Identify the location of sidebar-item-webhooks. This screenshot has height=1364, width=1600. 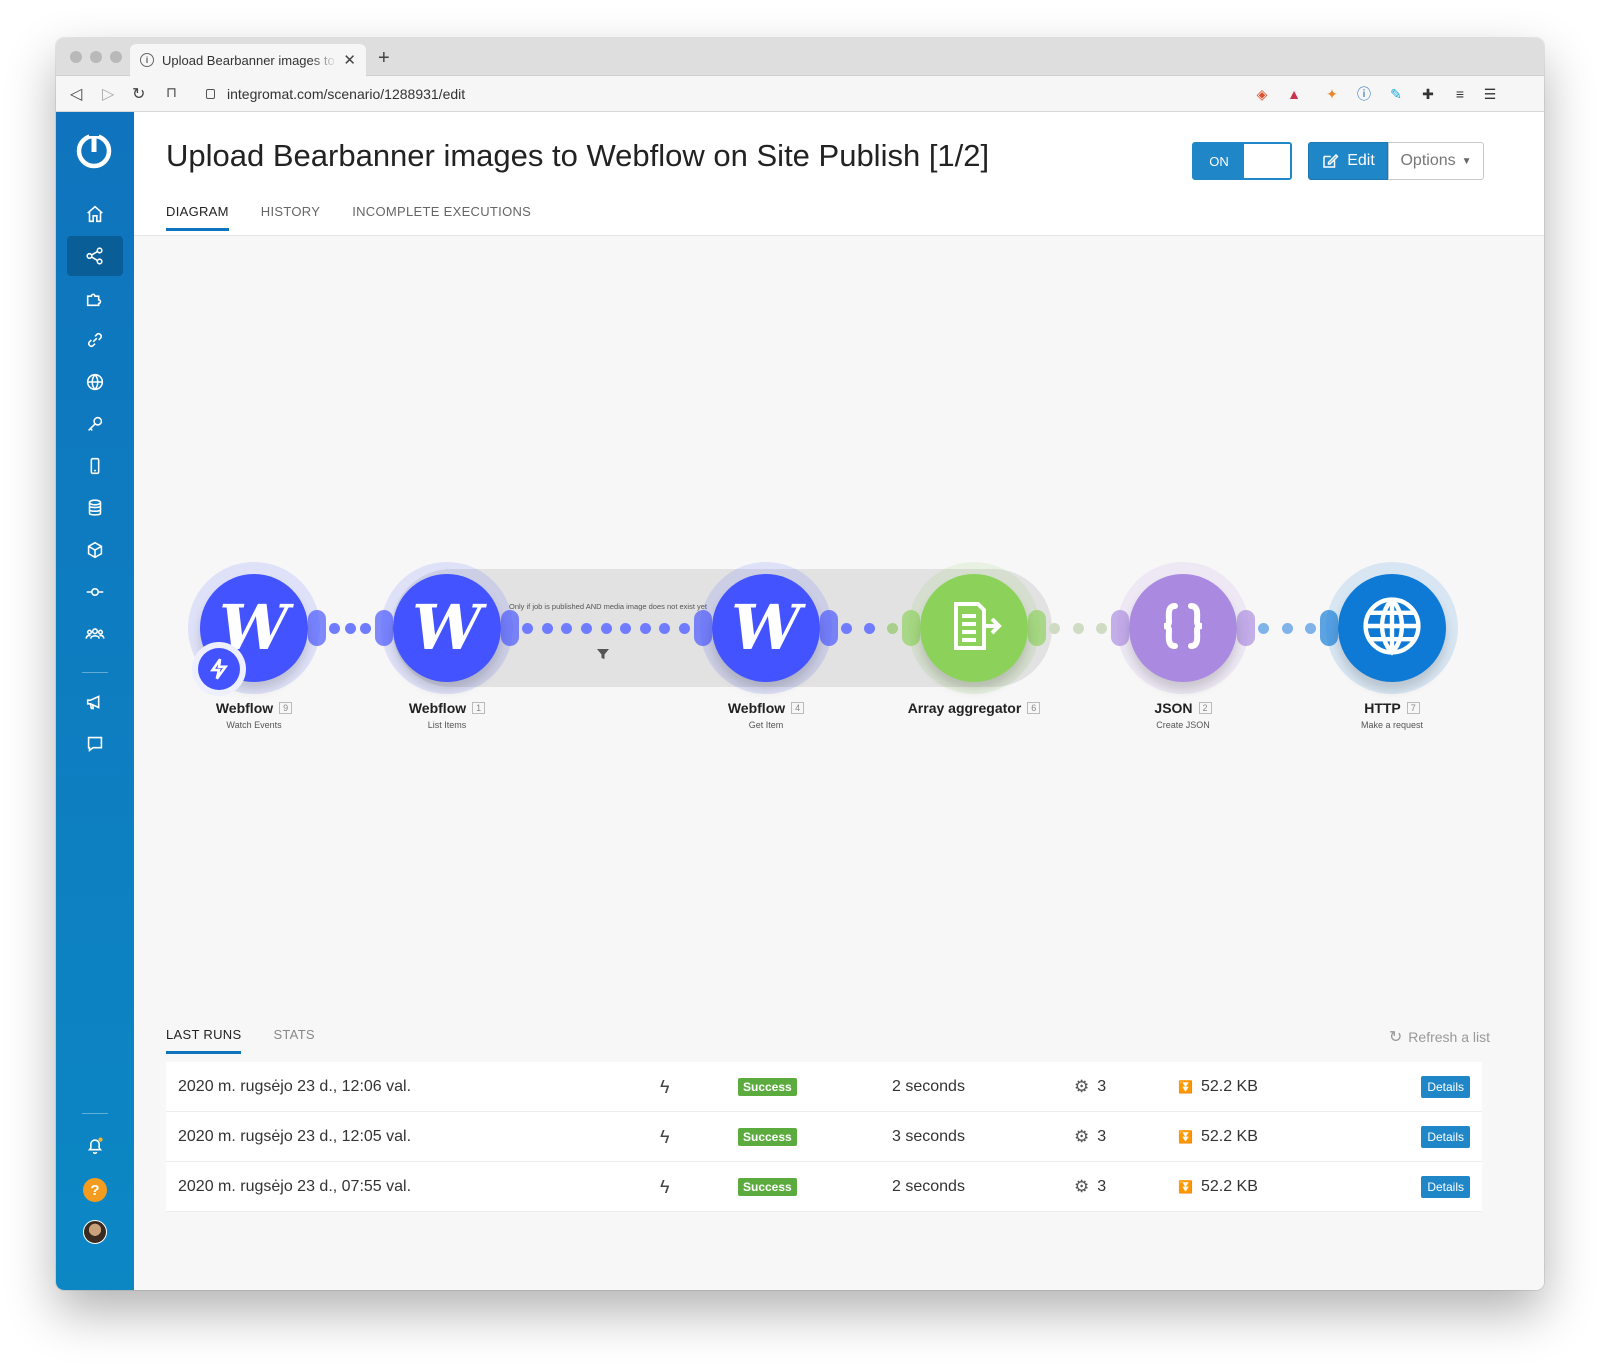
(95, 382).